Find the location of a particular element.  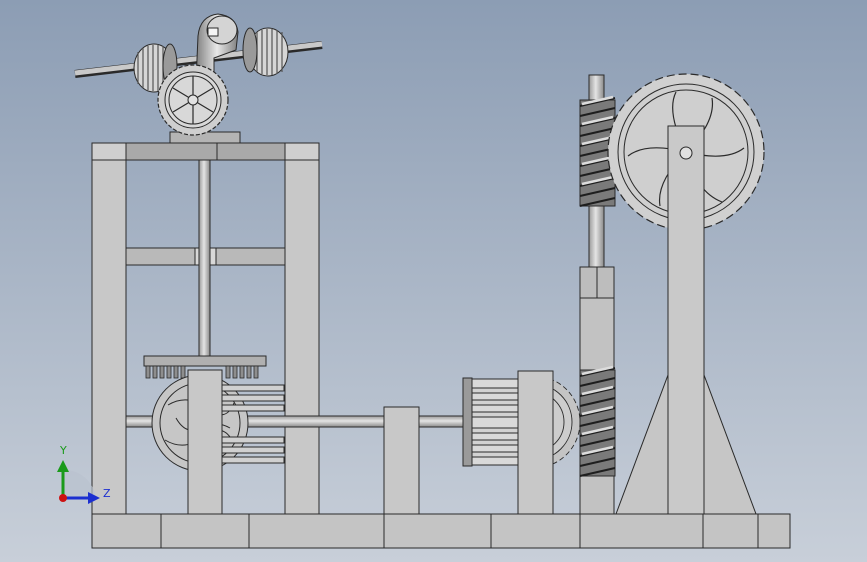

bearing-post-middle is located at coordinates (401, 460).